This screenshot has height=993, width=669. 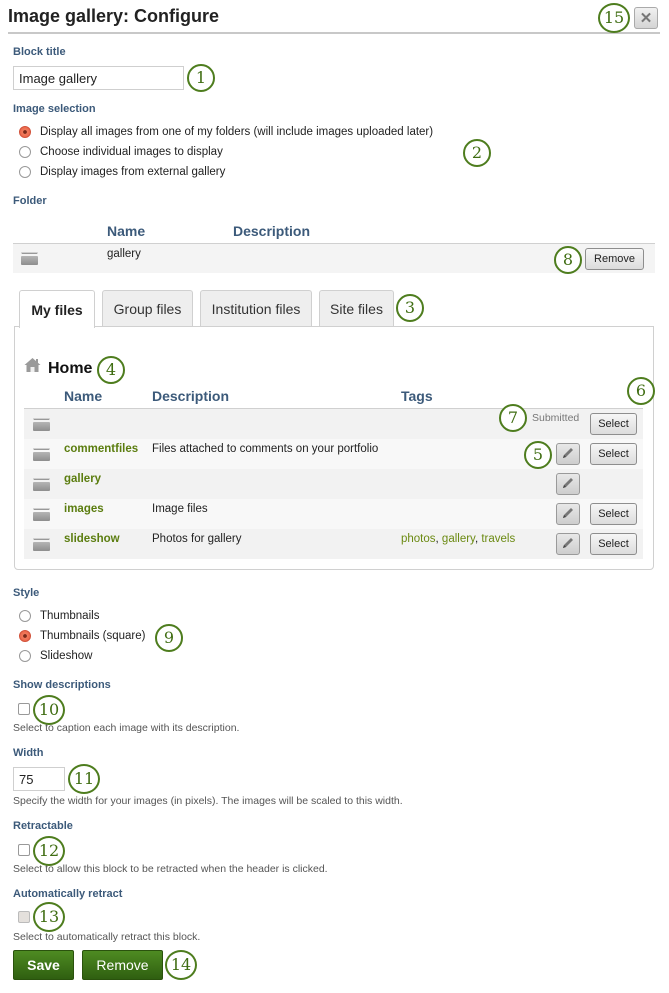 What do you see at coordinates (410, 308) in the screenshot?
I see `callout-3: 3` at bounding box center [410, 308].